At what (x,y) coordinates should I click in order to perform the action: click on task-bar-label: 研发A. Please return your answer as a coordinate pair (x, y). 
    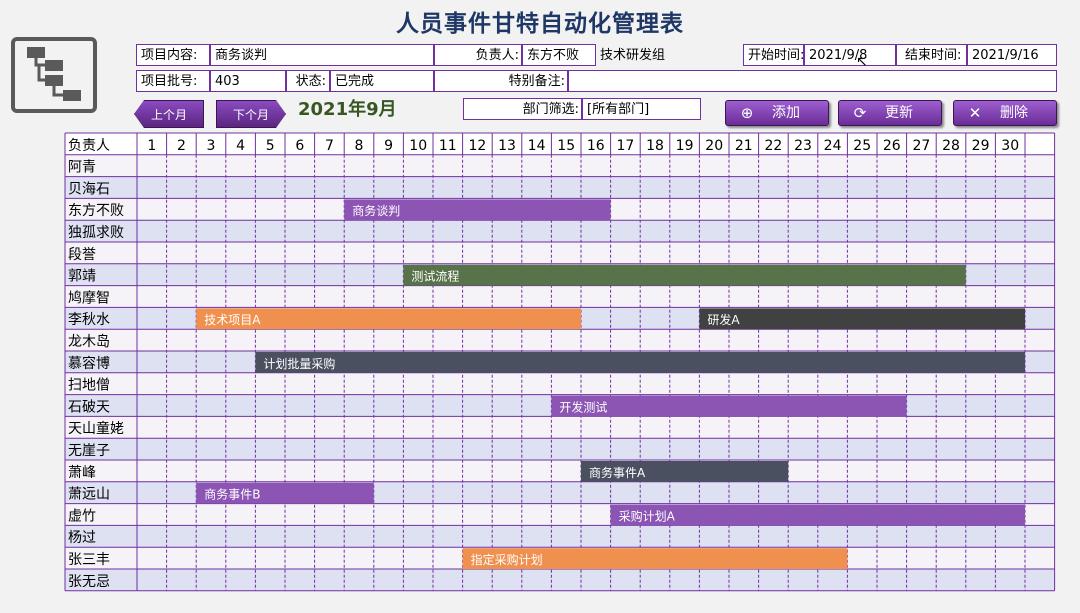
    Looking at the image, I should click on (723, 319).